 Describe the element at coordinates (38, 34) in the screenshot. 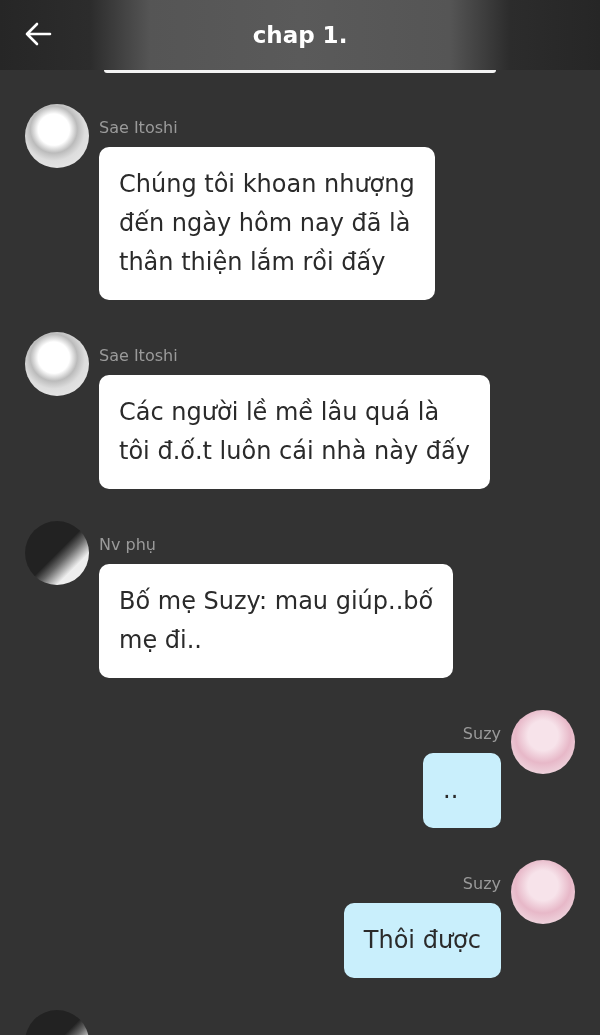

I see `back-icon` at that location.